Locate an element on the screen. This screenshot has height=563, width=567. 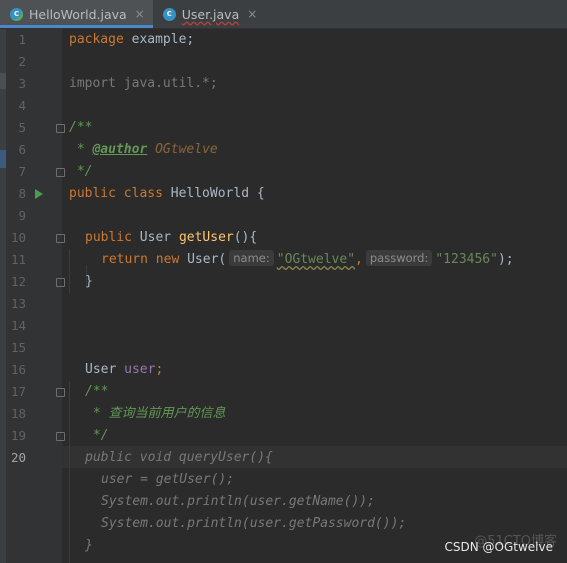
code-line: 18 * 查询当前用户的信息 is located at coordinates (283, 414).